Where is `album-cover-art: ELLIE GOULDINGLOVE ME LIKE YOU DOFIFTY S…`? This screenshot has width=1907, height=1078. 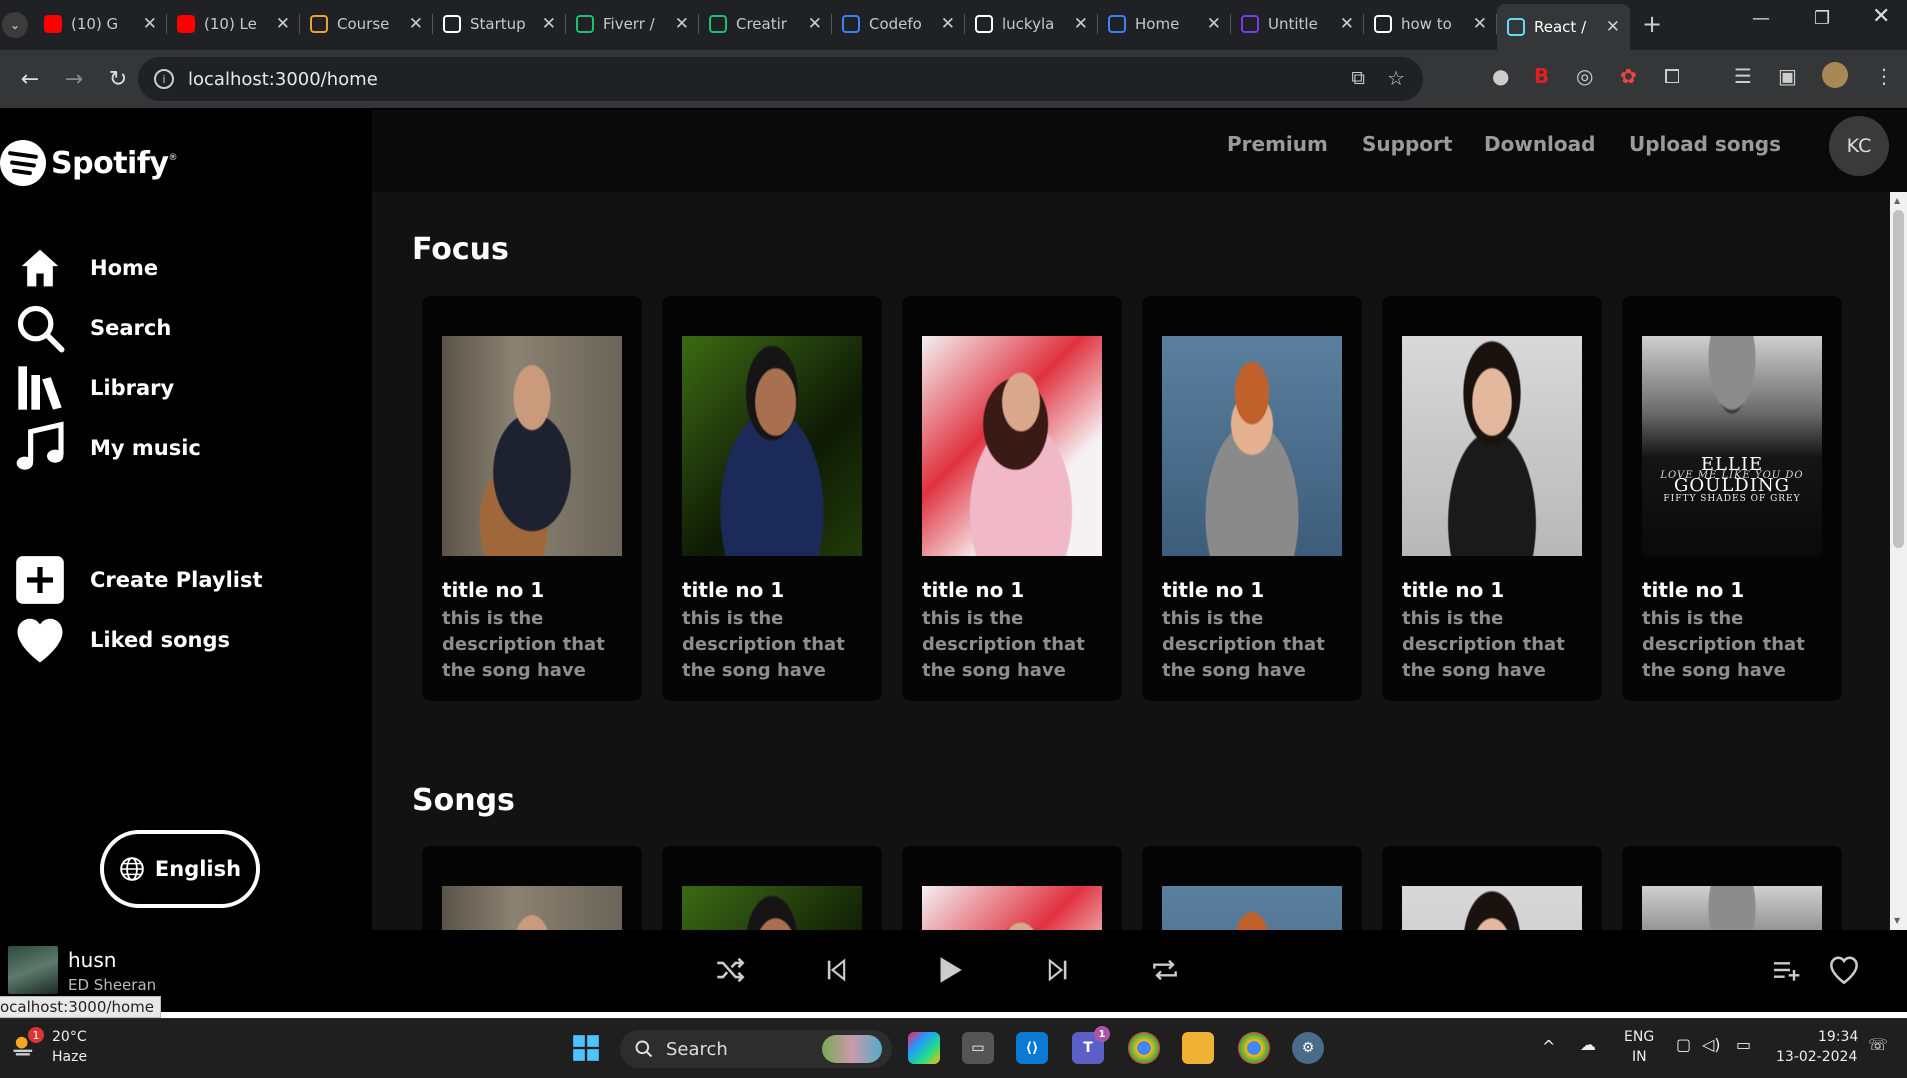
album-cover-art: ELLIE GOULDINGLOVE ME LIKE YOU DOFIFTY S… is located at coordinates (1732, 446).